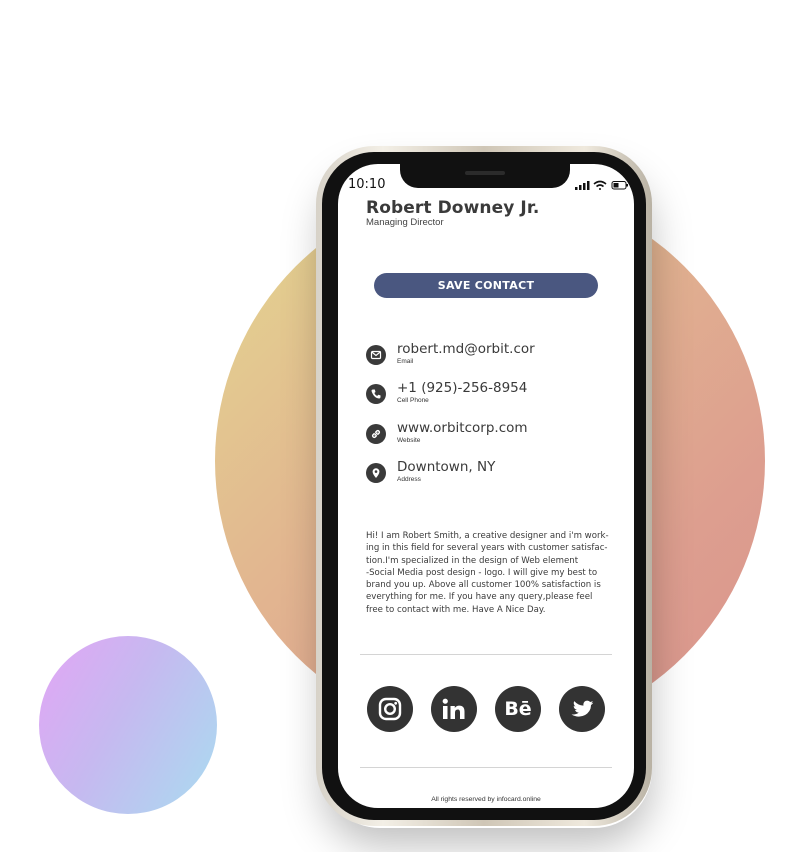 This screenshot has width=793, height=852. Describe the element at coordinates (466, 349) in the screenshot. I see `contact-value: robert.md@orbit.cor` at that location.